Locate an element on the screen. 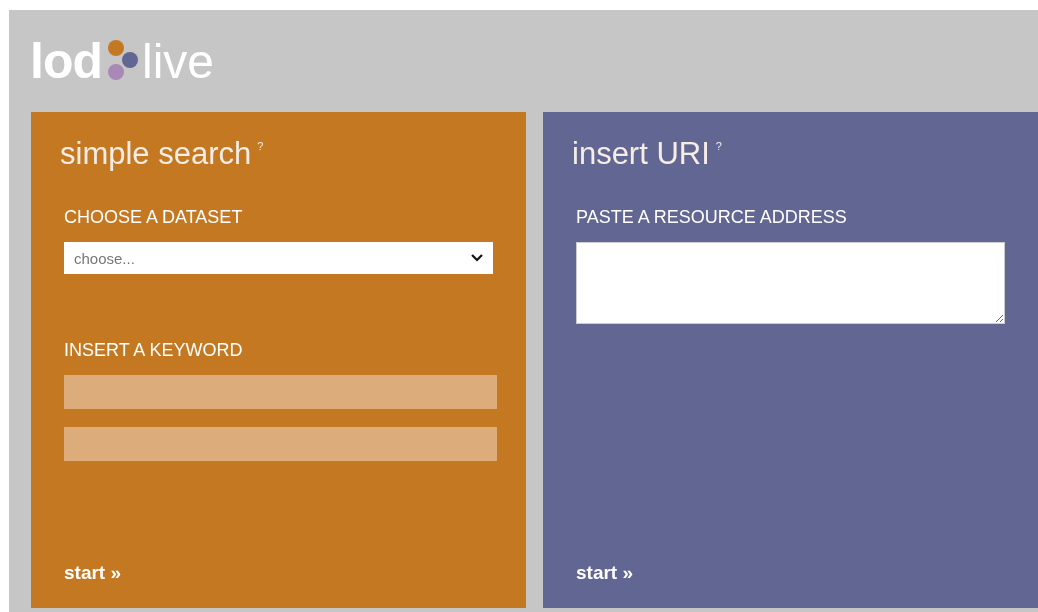  caret-icon is located at coordinates (477, 258).